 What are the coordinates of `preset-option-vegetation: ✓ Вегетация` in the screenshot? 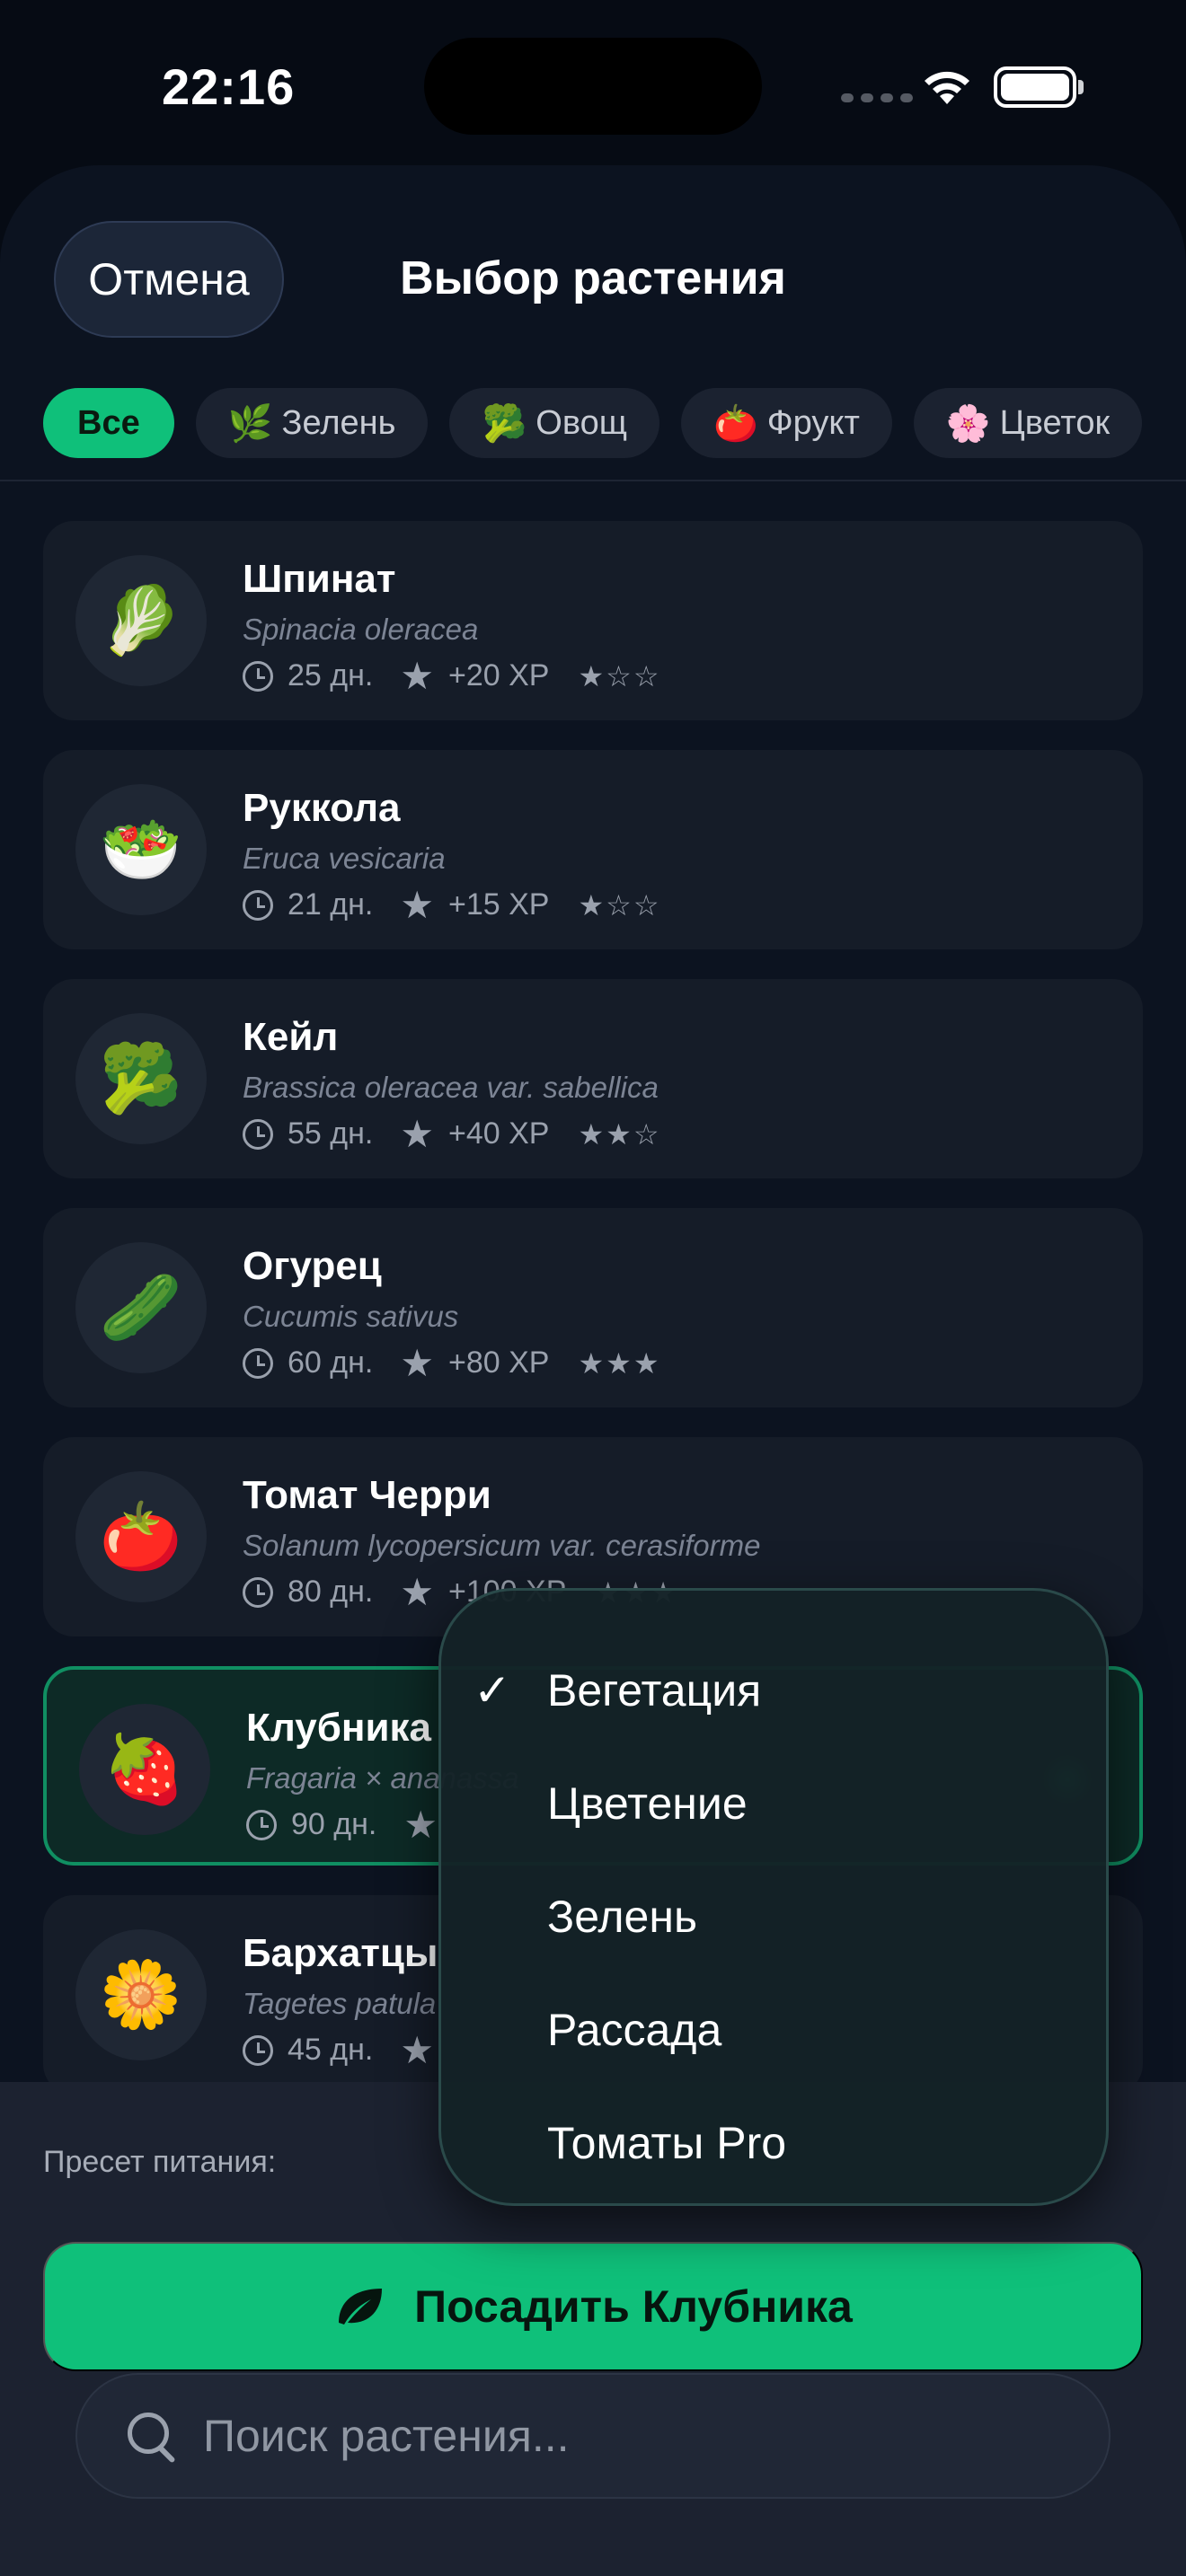 It's located at (773, 1690).